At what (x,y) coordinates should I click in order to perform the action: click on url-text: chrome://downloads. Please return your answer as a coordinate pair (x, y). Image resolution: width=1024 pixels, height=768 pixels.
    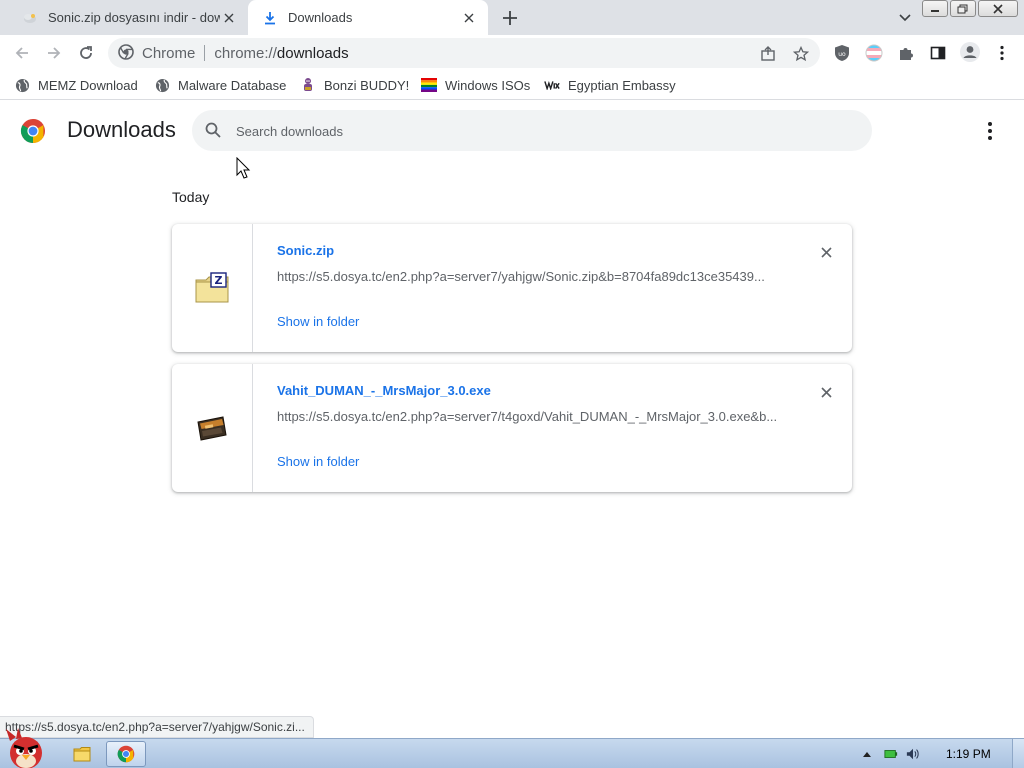
    Looking at the image, I should click on (281, 53).